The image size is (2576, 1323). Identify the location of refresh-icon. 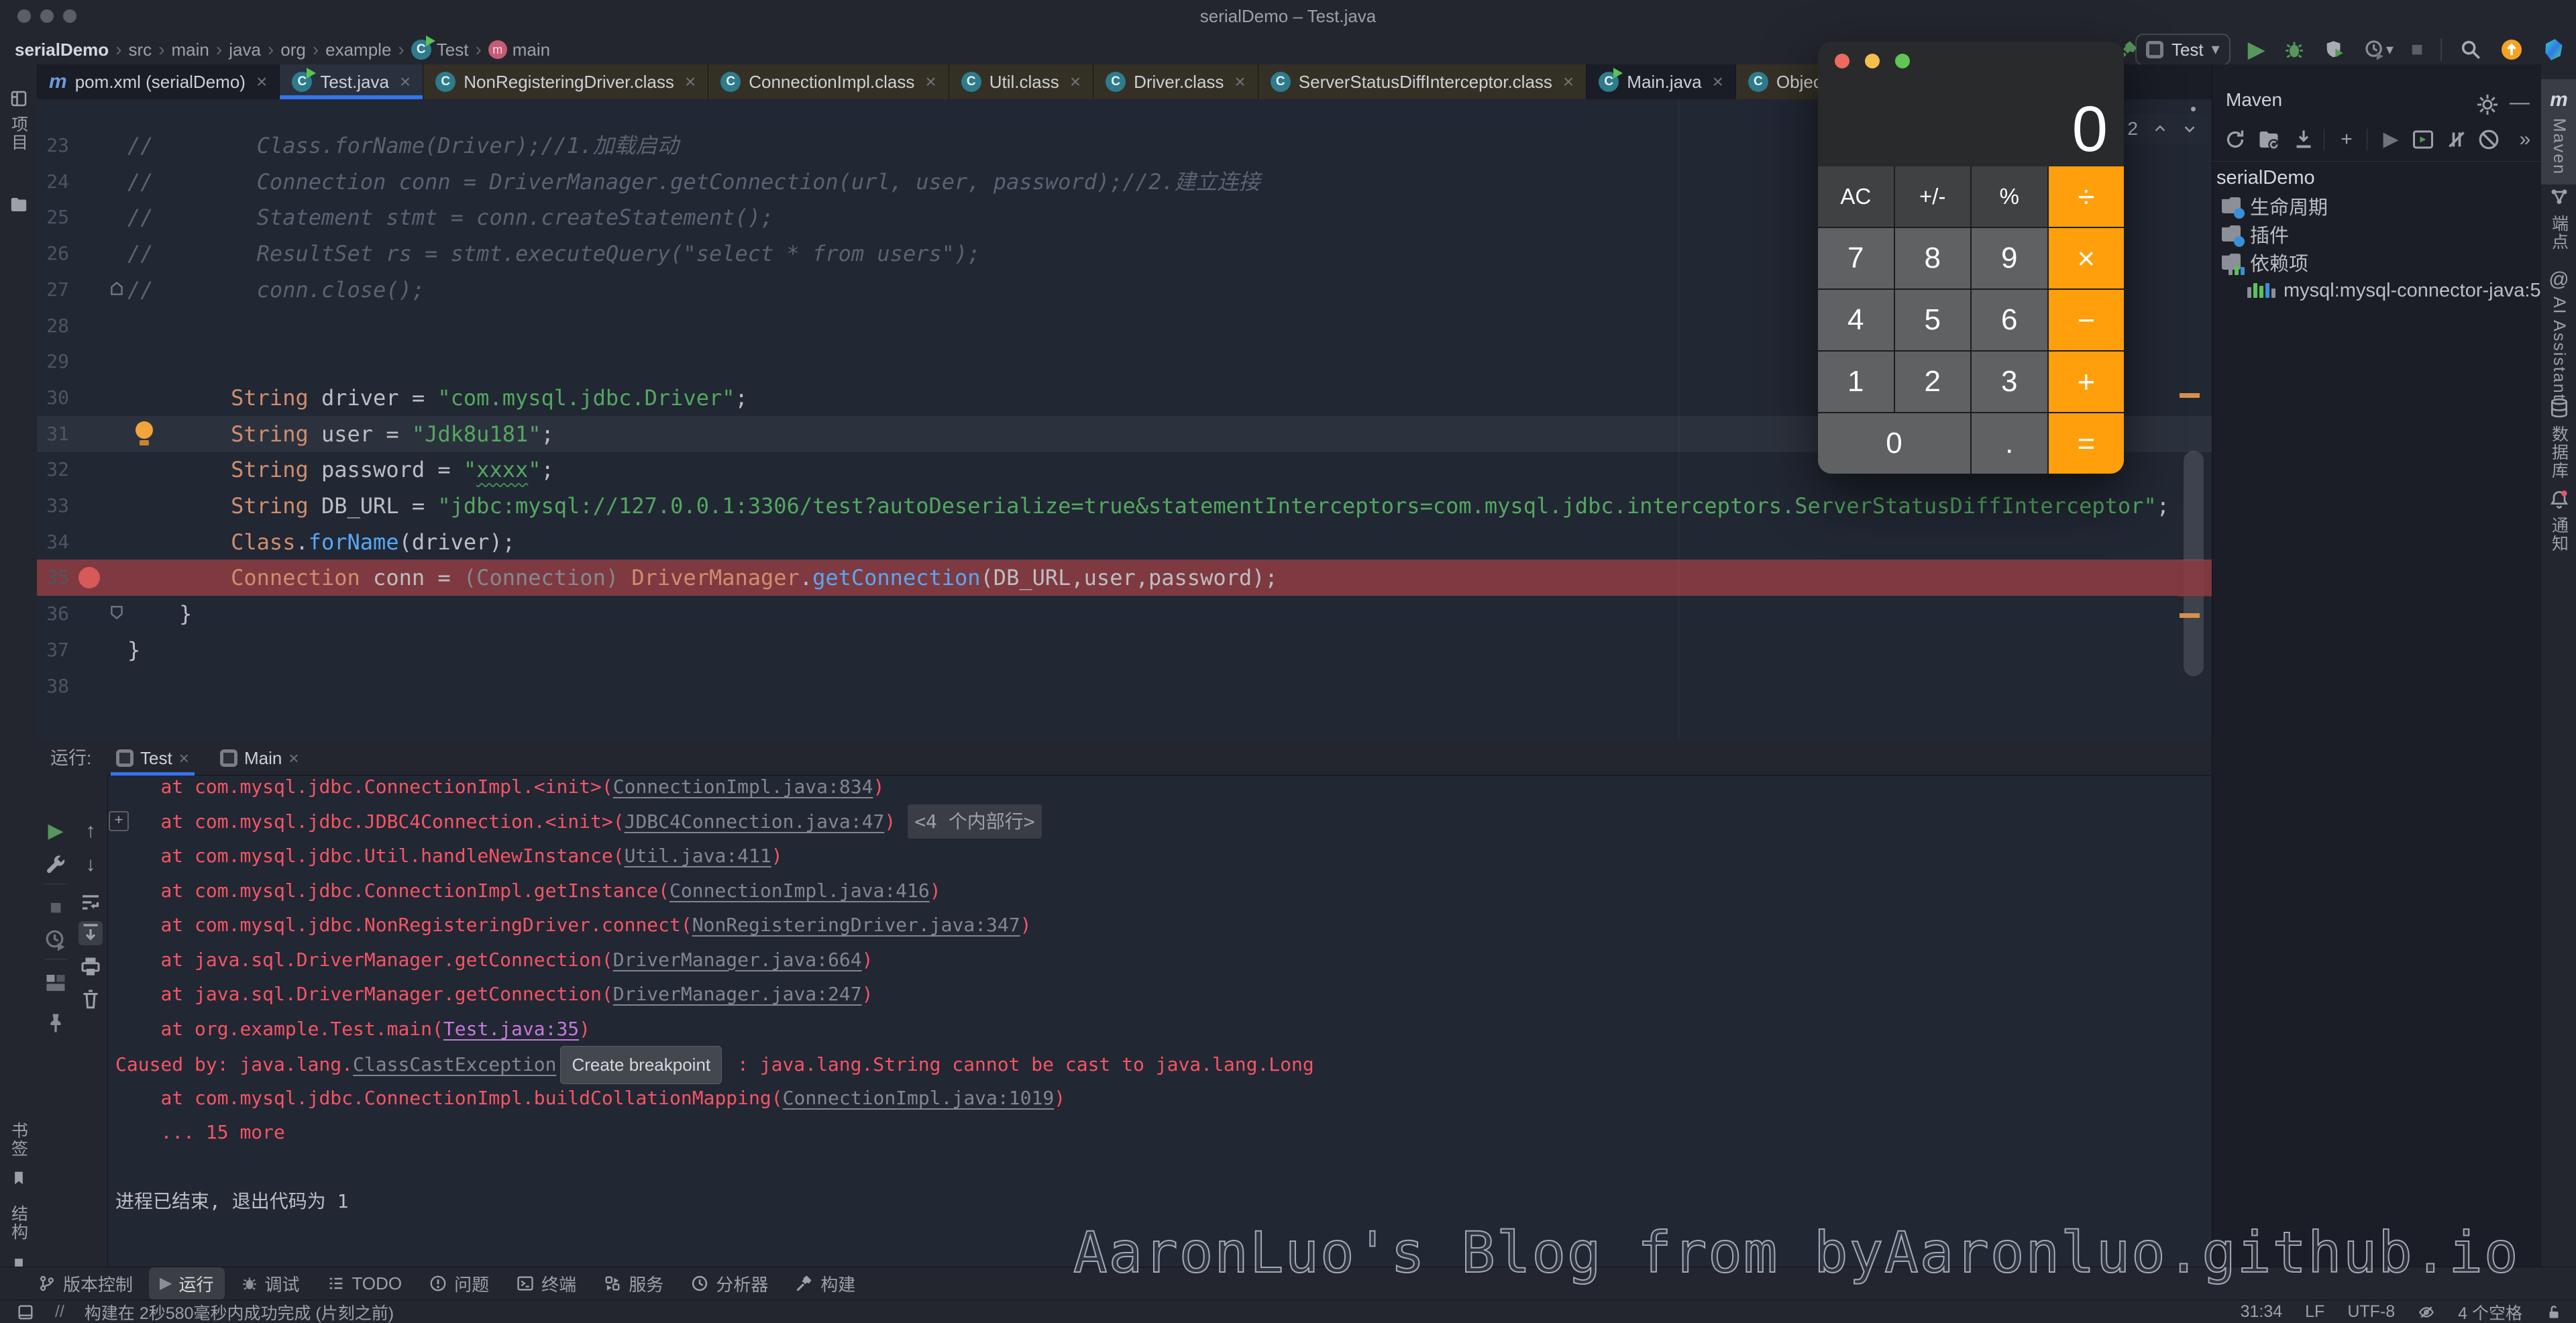
(2235, 139).